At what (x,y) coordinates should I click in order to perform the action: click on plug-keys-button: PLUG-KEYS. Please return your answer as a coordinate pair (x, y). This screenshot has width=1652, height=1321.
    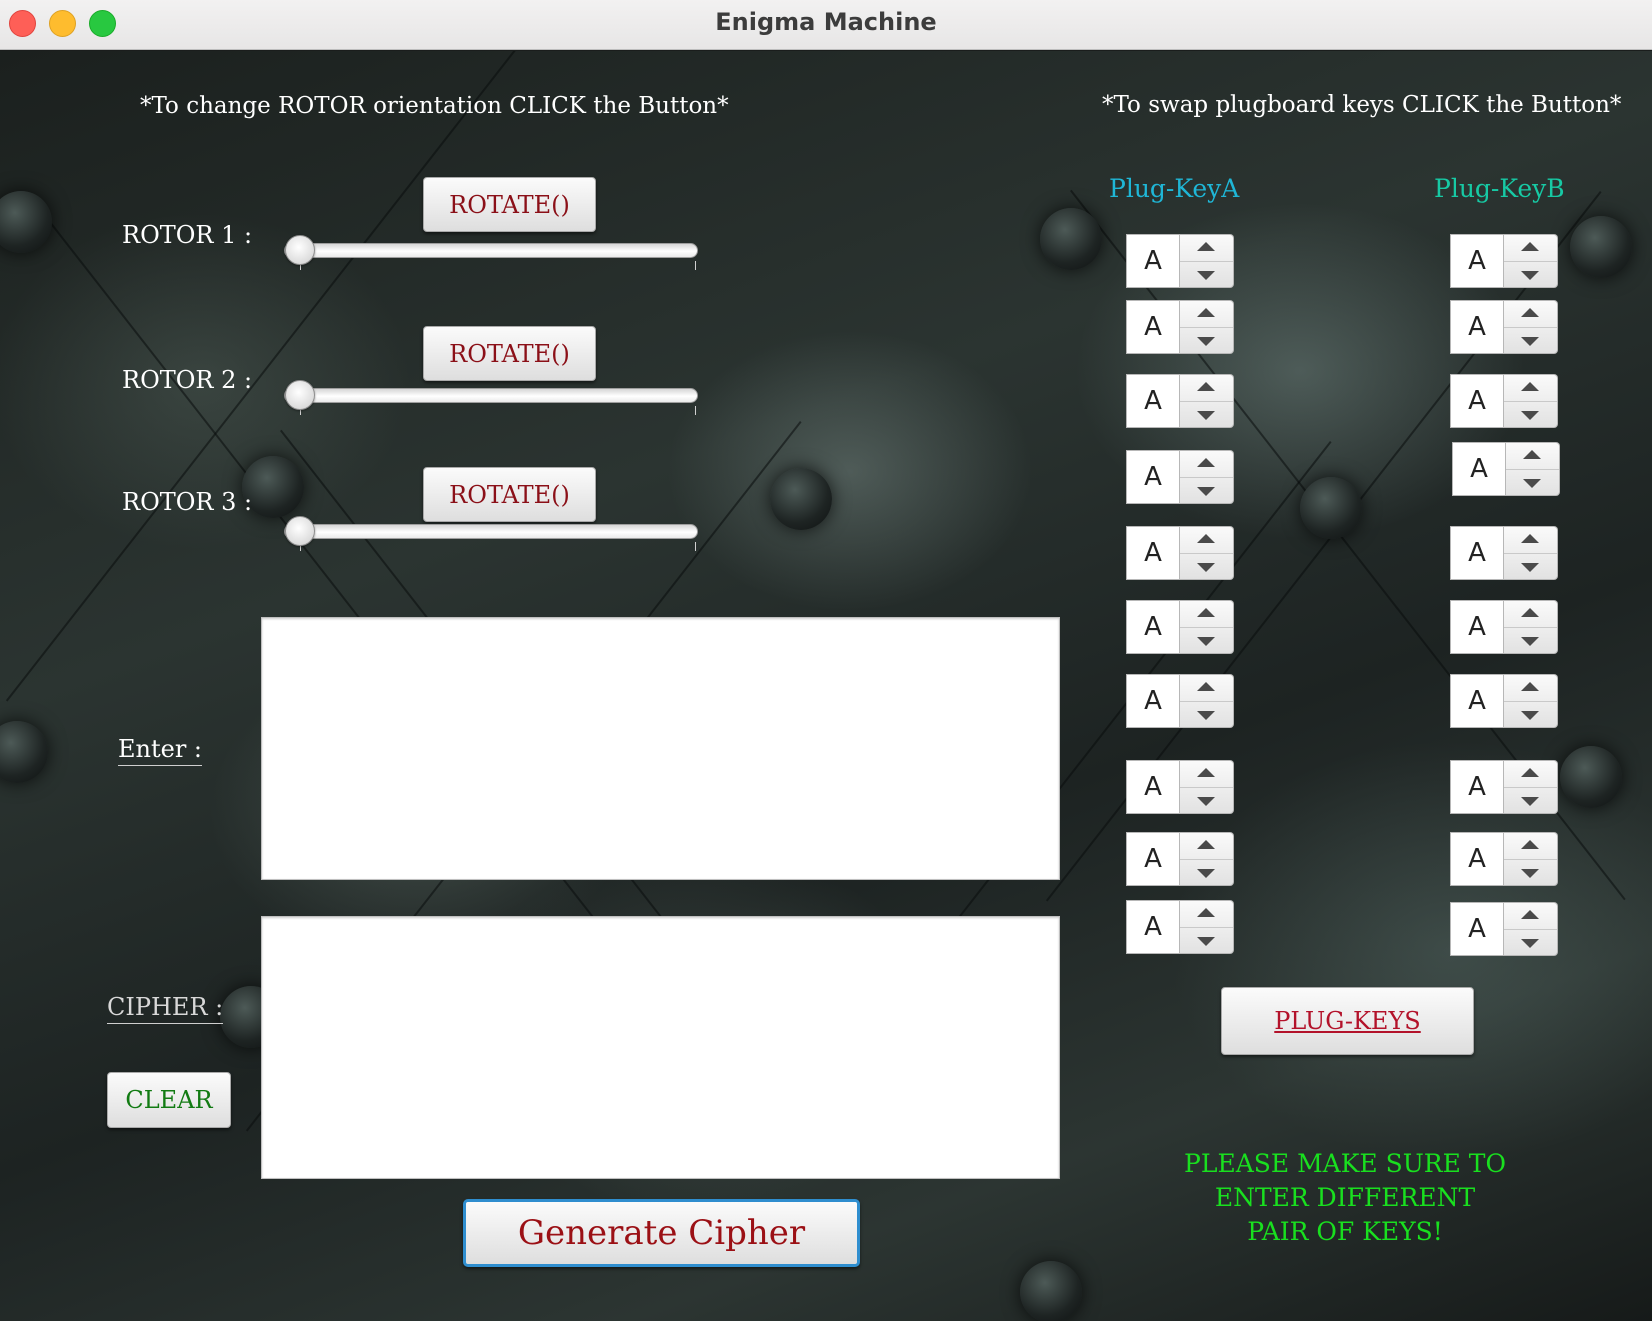
    Looking at the image, I should click on (1347, 1021).